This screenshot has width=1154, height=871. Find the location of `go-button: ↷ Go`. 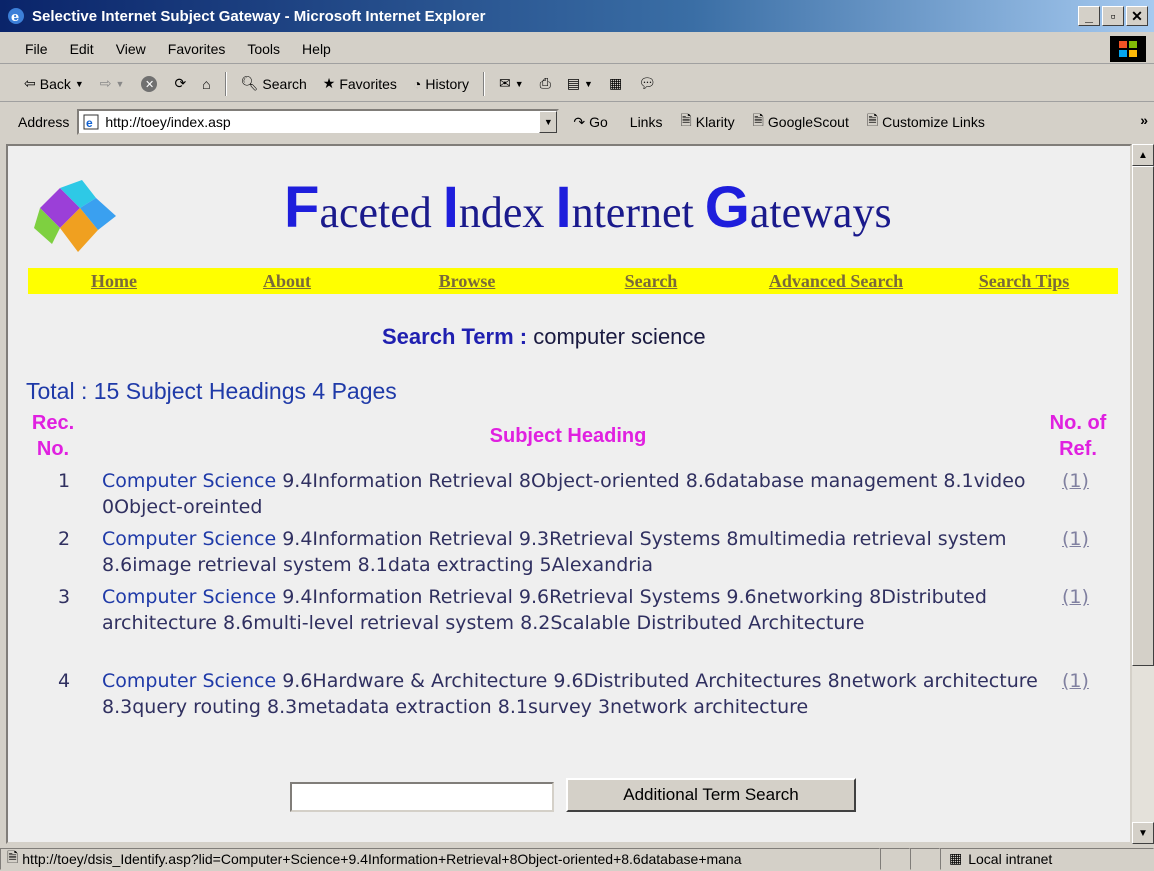

go-button: ↷ Go is located at coordinates (590, 122).